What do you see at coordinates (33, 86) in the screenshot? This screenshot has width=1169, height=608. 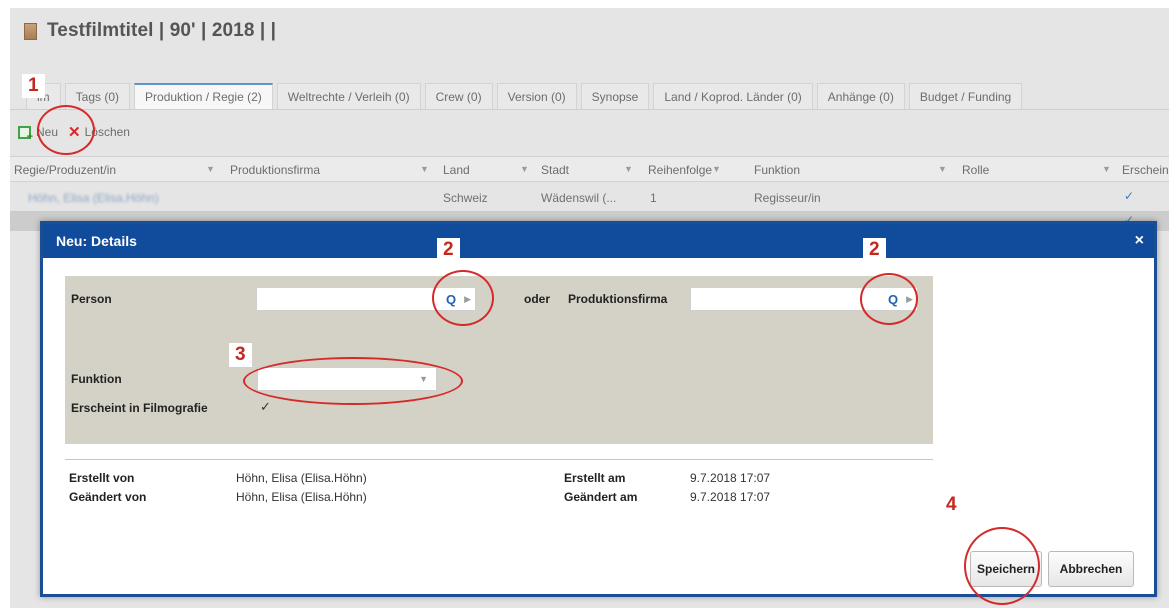 I see `annotation-number-1: 1` at bounding box center [33, 86].